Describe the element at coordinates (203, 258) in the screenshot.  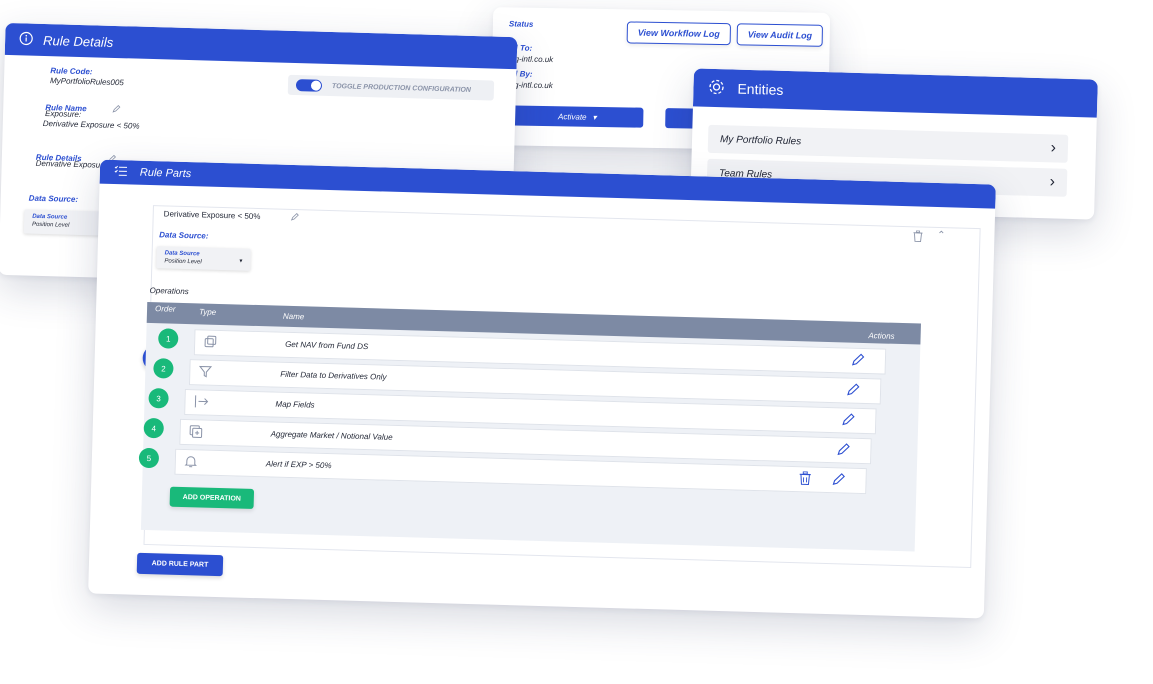
I see `data-source-dropdown: Data Source Position Level ▾` at that location.